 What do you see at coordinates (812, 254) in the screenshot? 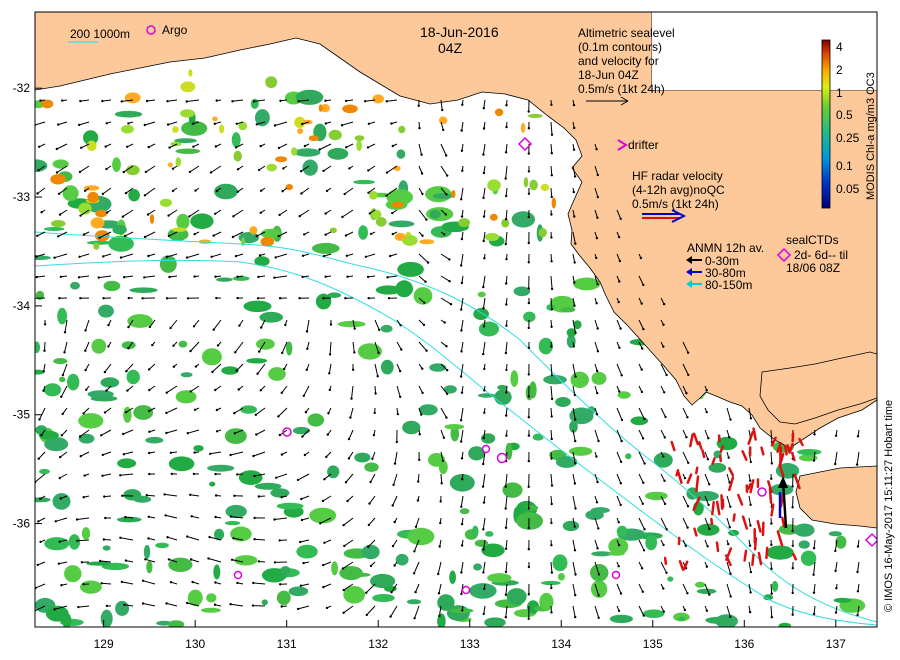
I see `sealctd-legend: sealCTDs 2d- 6d-- til 18/06 08Z` at bounding box center [812, 254].